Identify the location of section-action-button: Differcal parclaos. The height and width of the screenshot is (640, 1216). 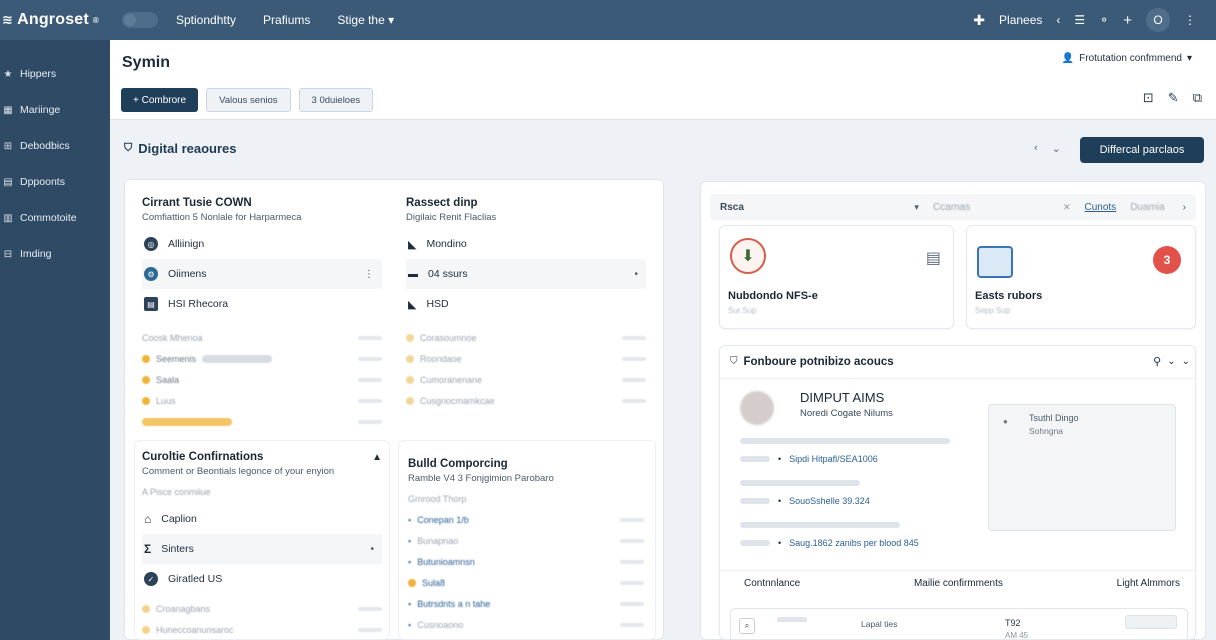
(1142, 150).